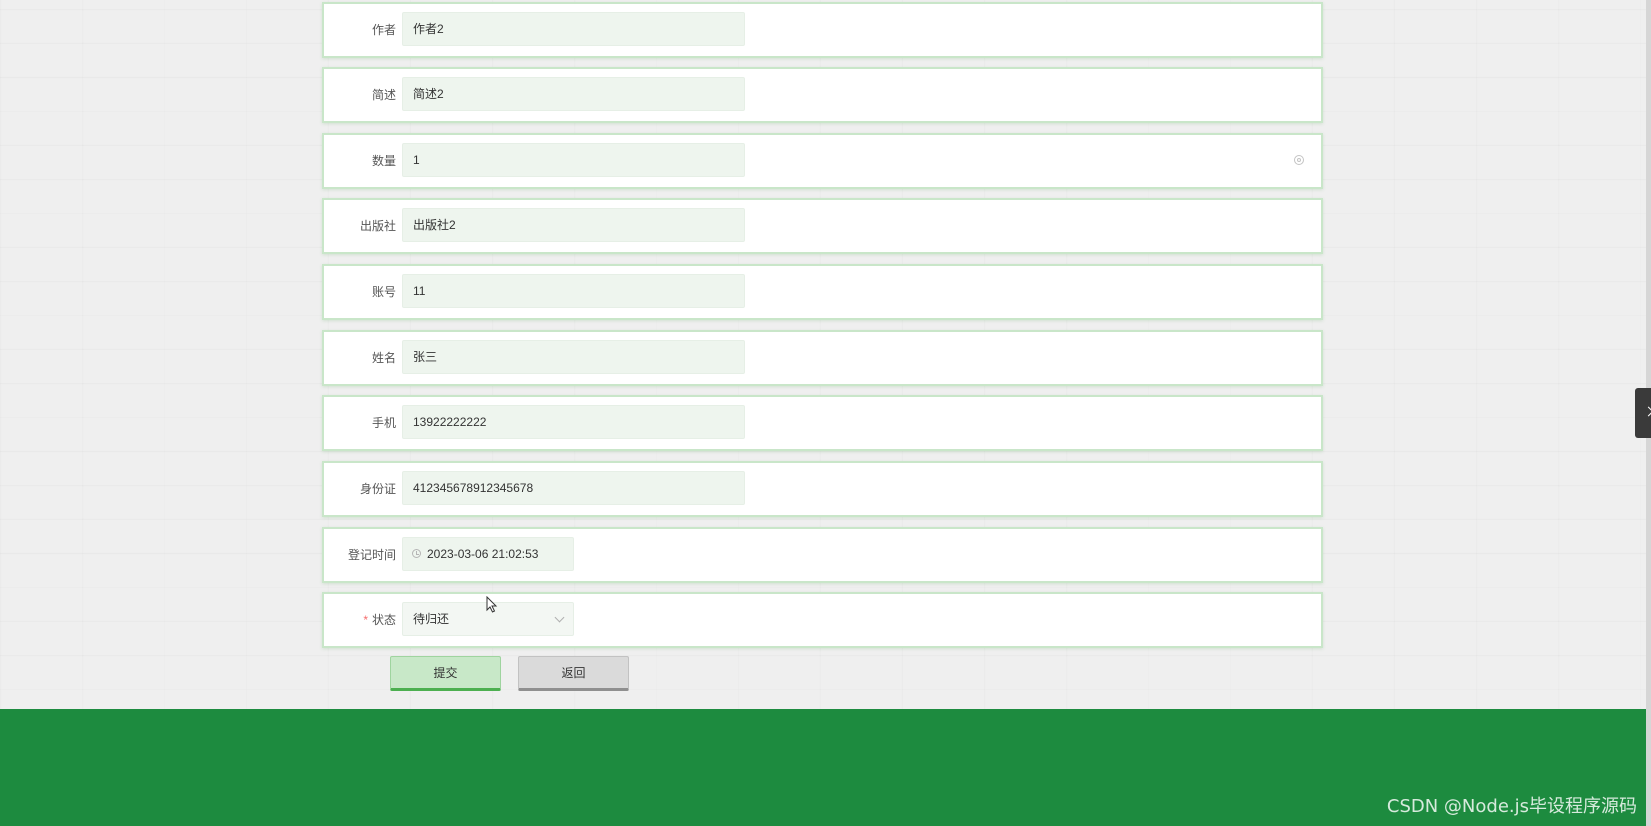 This screenshot has width=1651, height=826. I want to click on id-card-label: 身份证, so click(377, 489).